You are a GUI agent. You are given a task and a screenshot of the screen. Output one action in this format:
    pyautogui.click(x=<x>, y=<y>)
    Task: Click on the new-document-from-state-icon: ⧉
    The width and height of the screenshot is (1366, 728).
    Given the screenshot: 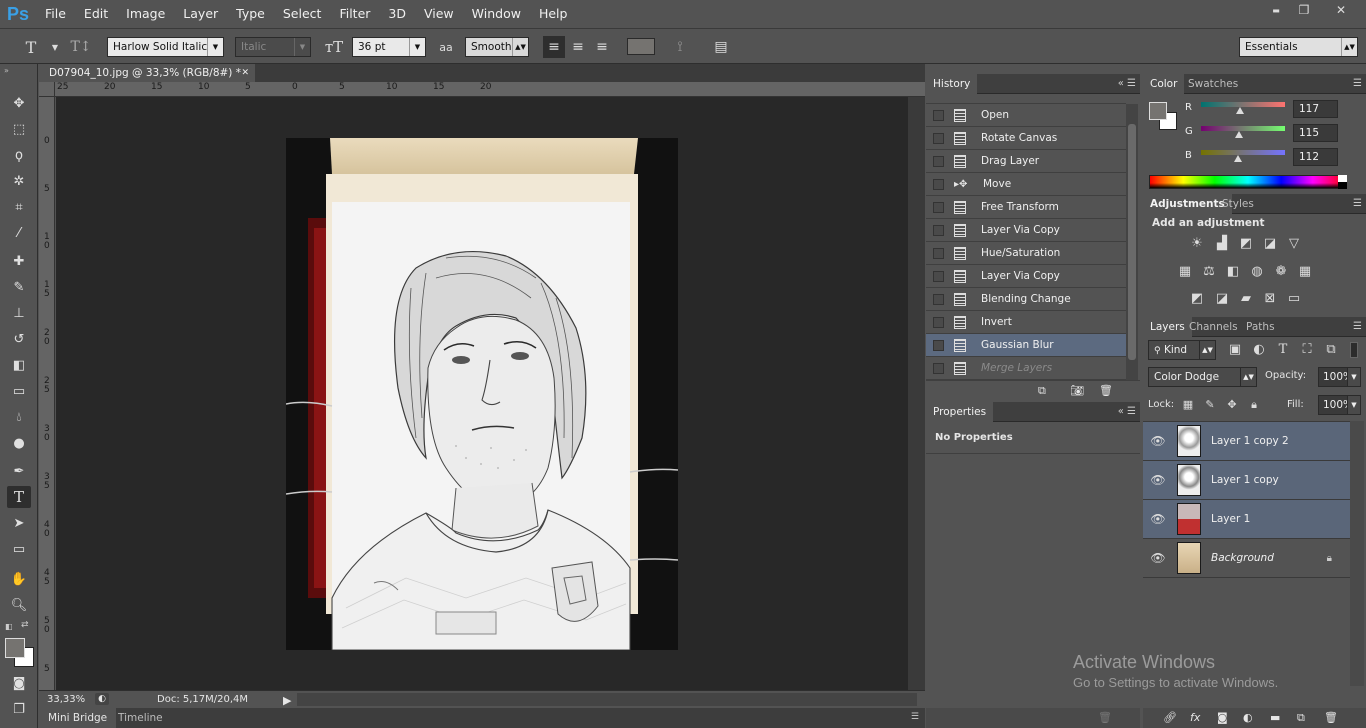 What is the action you would take?
    pyautogui.click(x=1042, y=391)
    